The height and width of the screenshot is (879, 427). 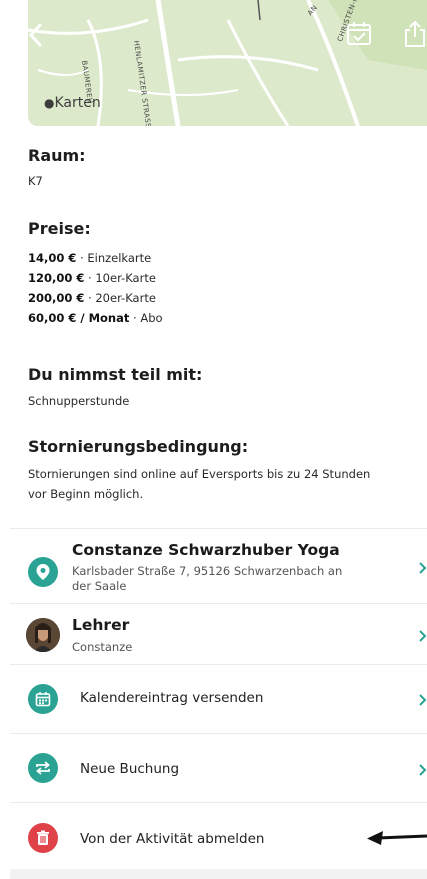 What do you see at coordinates (95, 318) in the screenshot?
I see `price-item: 60,00 € / Monat · Abo` at bounding box center [95, 318].